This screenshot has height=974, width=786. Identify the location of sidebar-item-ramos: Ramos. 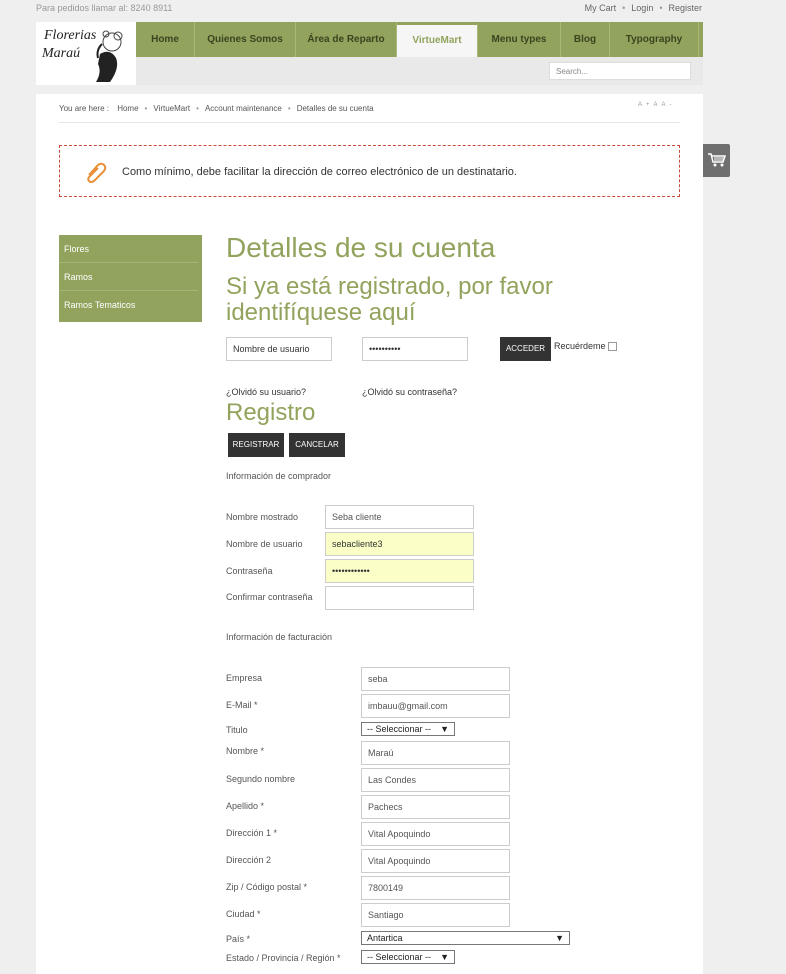
(128, 277).